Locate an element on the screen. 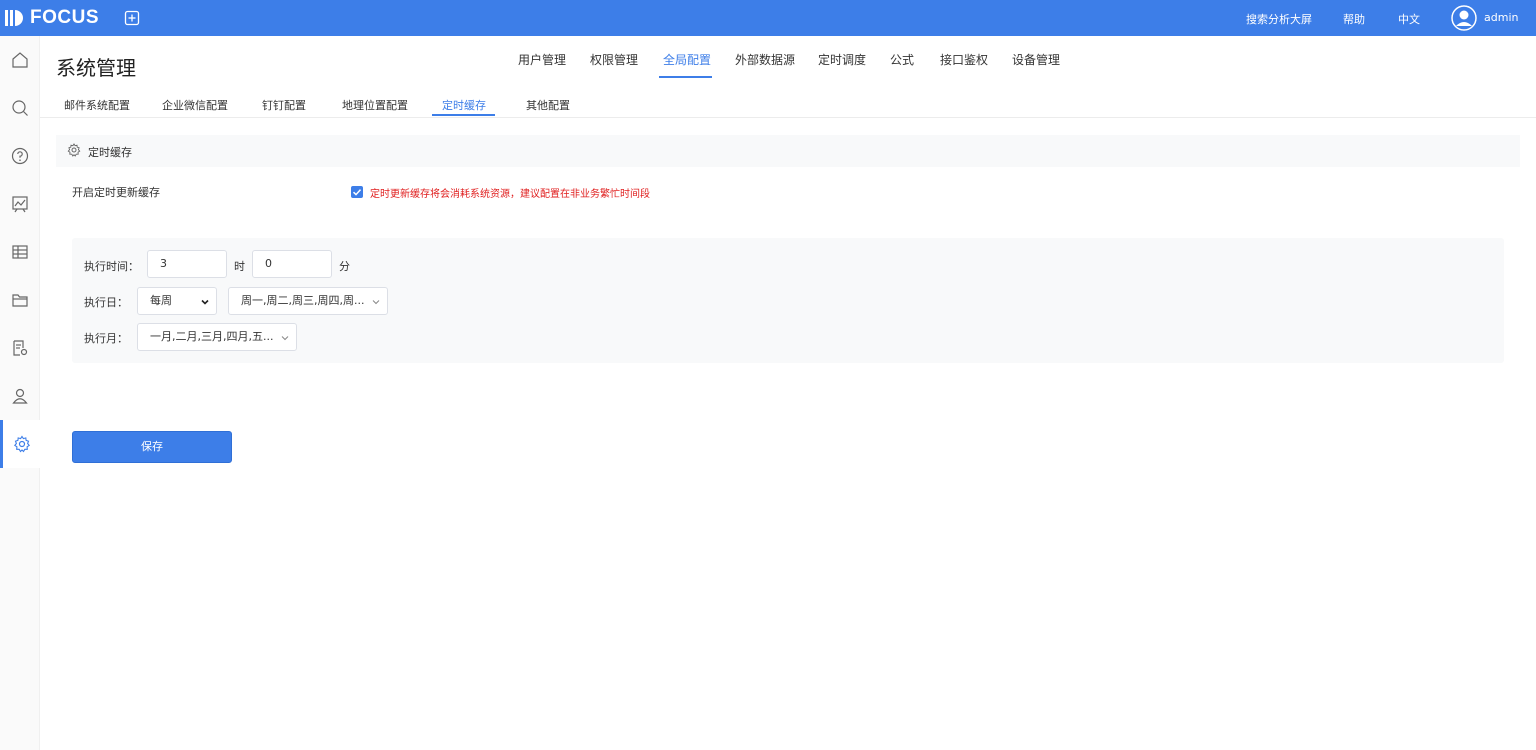 This screenshot has width=1536, height=750. tab-api-auth: 接口鉴权 is located at coordinates (964, 59).